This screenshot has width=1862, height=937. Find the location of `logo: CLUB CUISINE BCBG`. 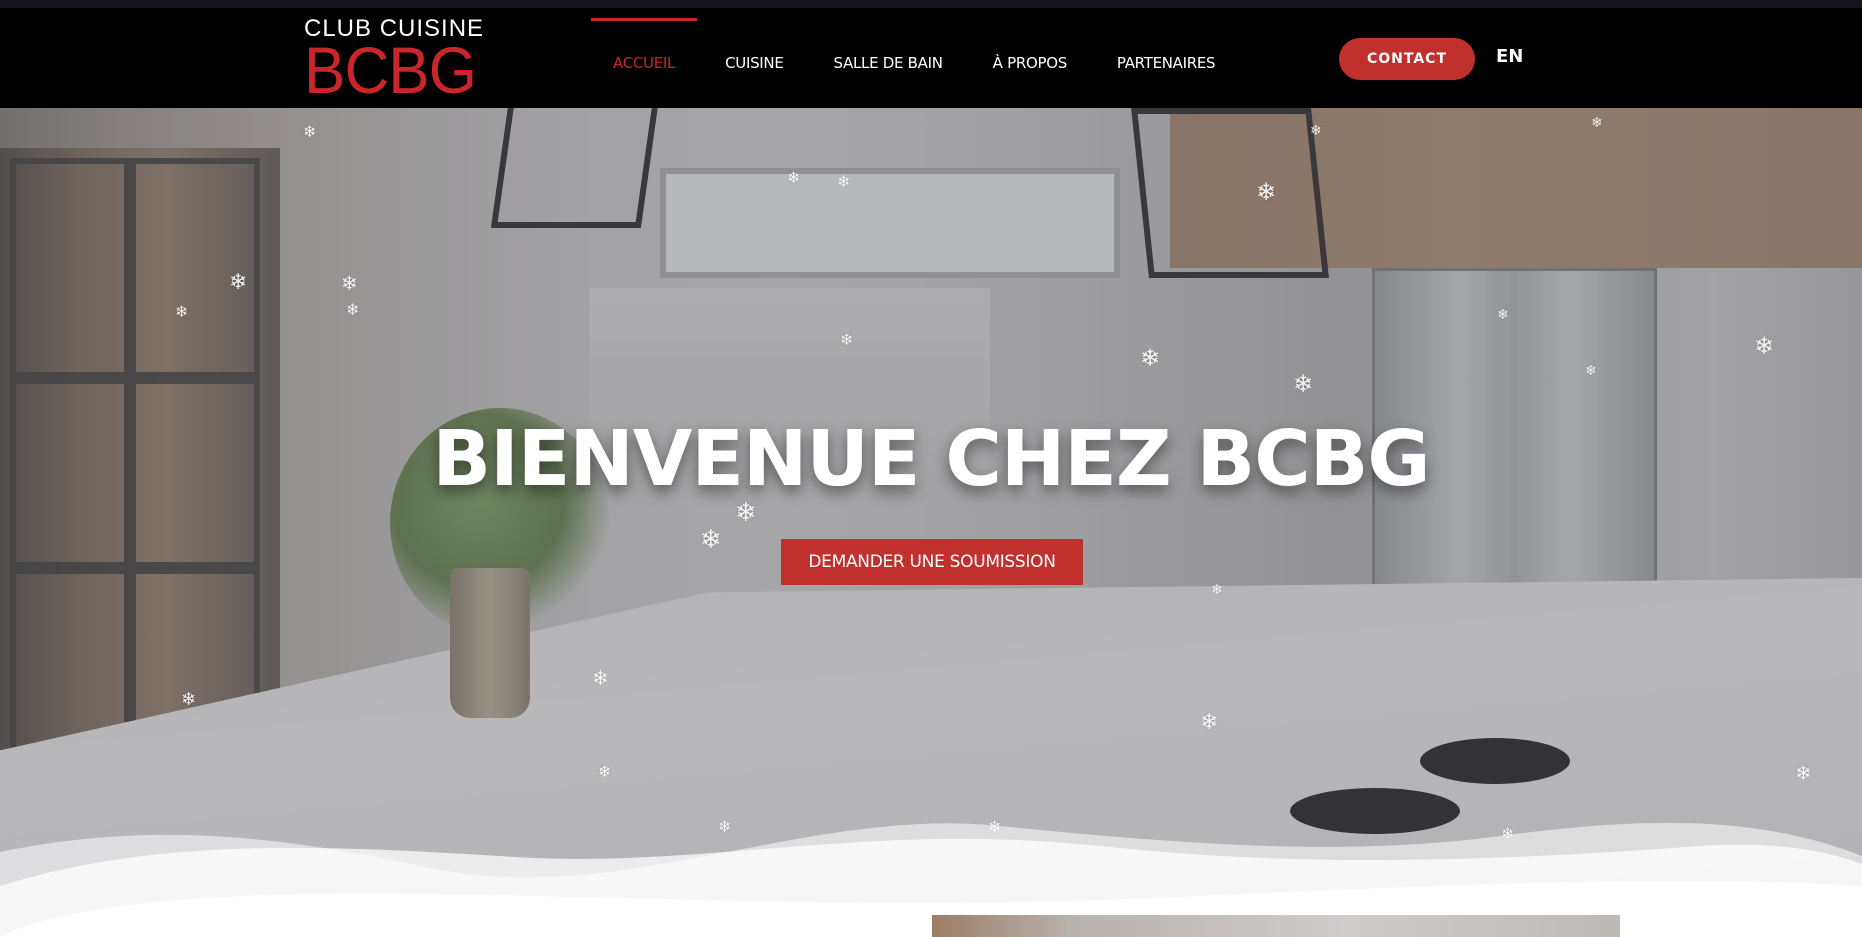

logo: CLUB CUISINE BCBG is located at coordinates (393, 62).